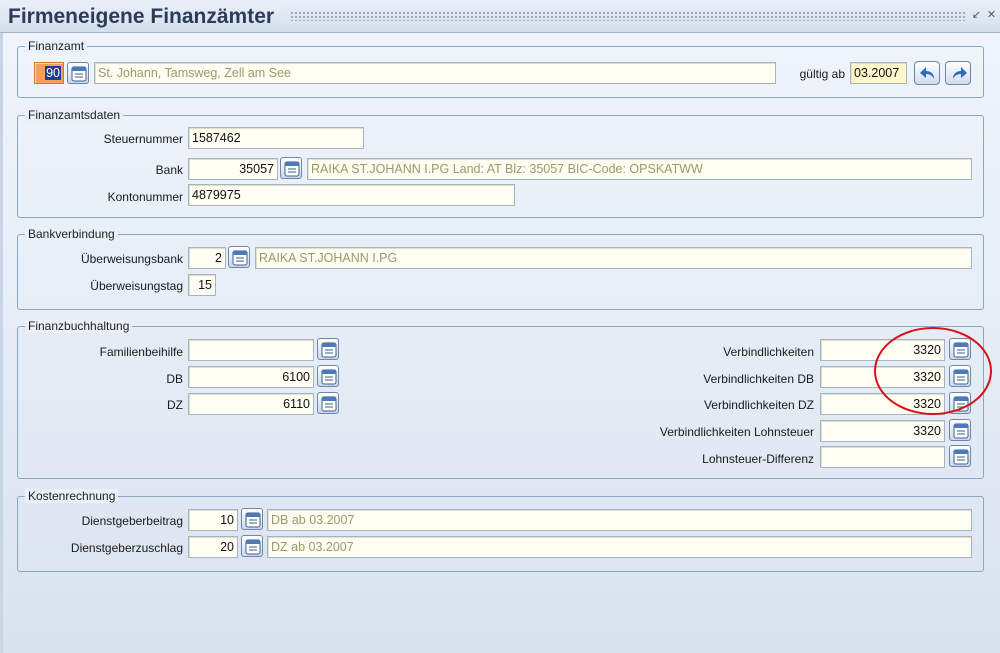  I want to click on db-lov-button, so click(328, 376).